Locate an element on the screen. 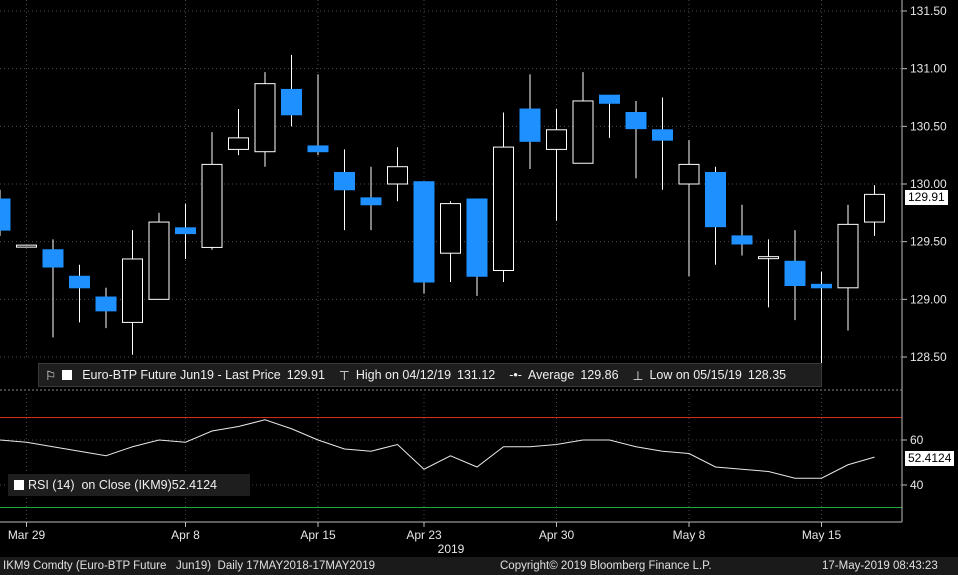 The width and height of the screenshot is (958, 575). rsi-tick-label: 60 is located at coordinates (917, 440).